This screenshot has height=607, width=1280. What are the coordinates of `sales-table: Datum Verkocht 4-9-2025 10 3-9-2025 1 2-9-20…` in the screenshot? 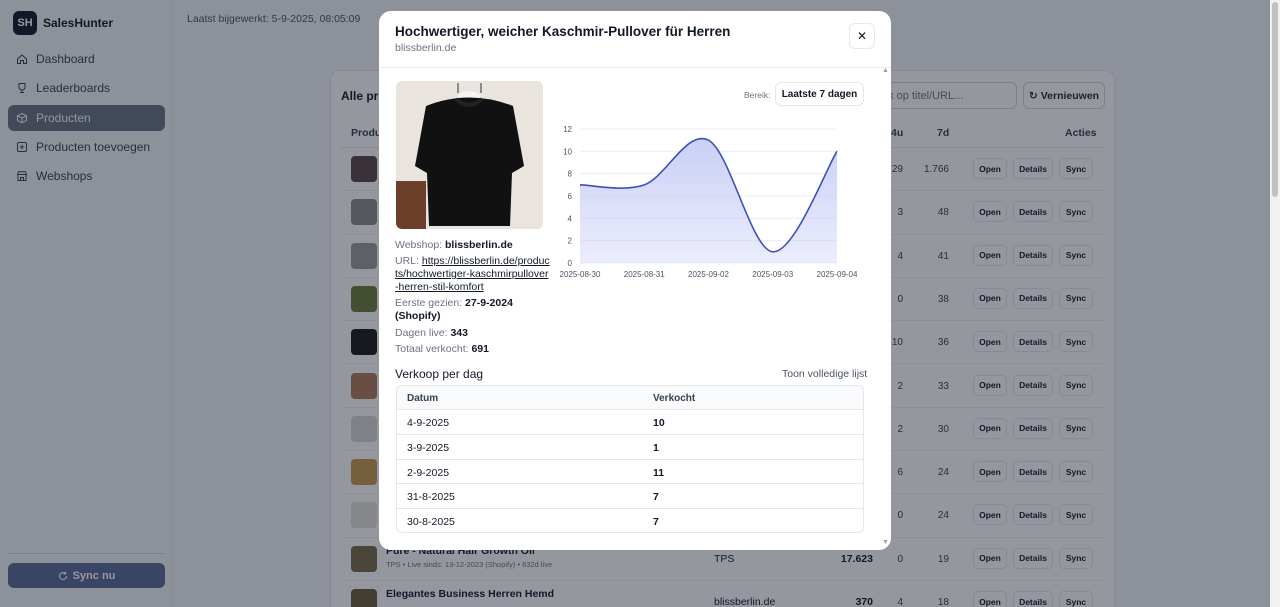 It's located at (630, 459).